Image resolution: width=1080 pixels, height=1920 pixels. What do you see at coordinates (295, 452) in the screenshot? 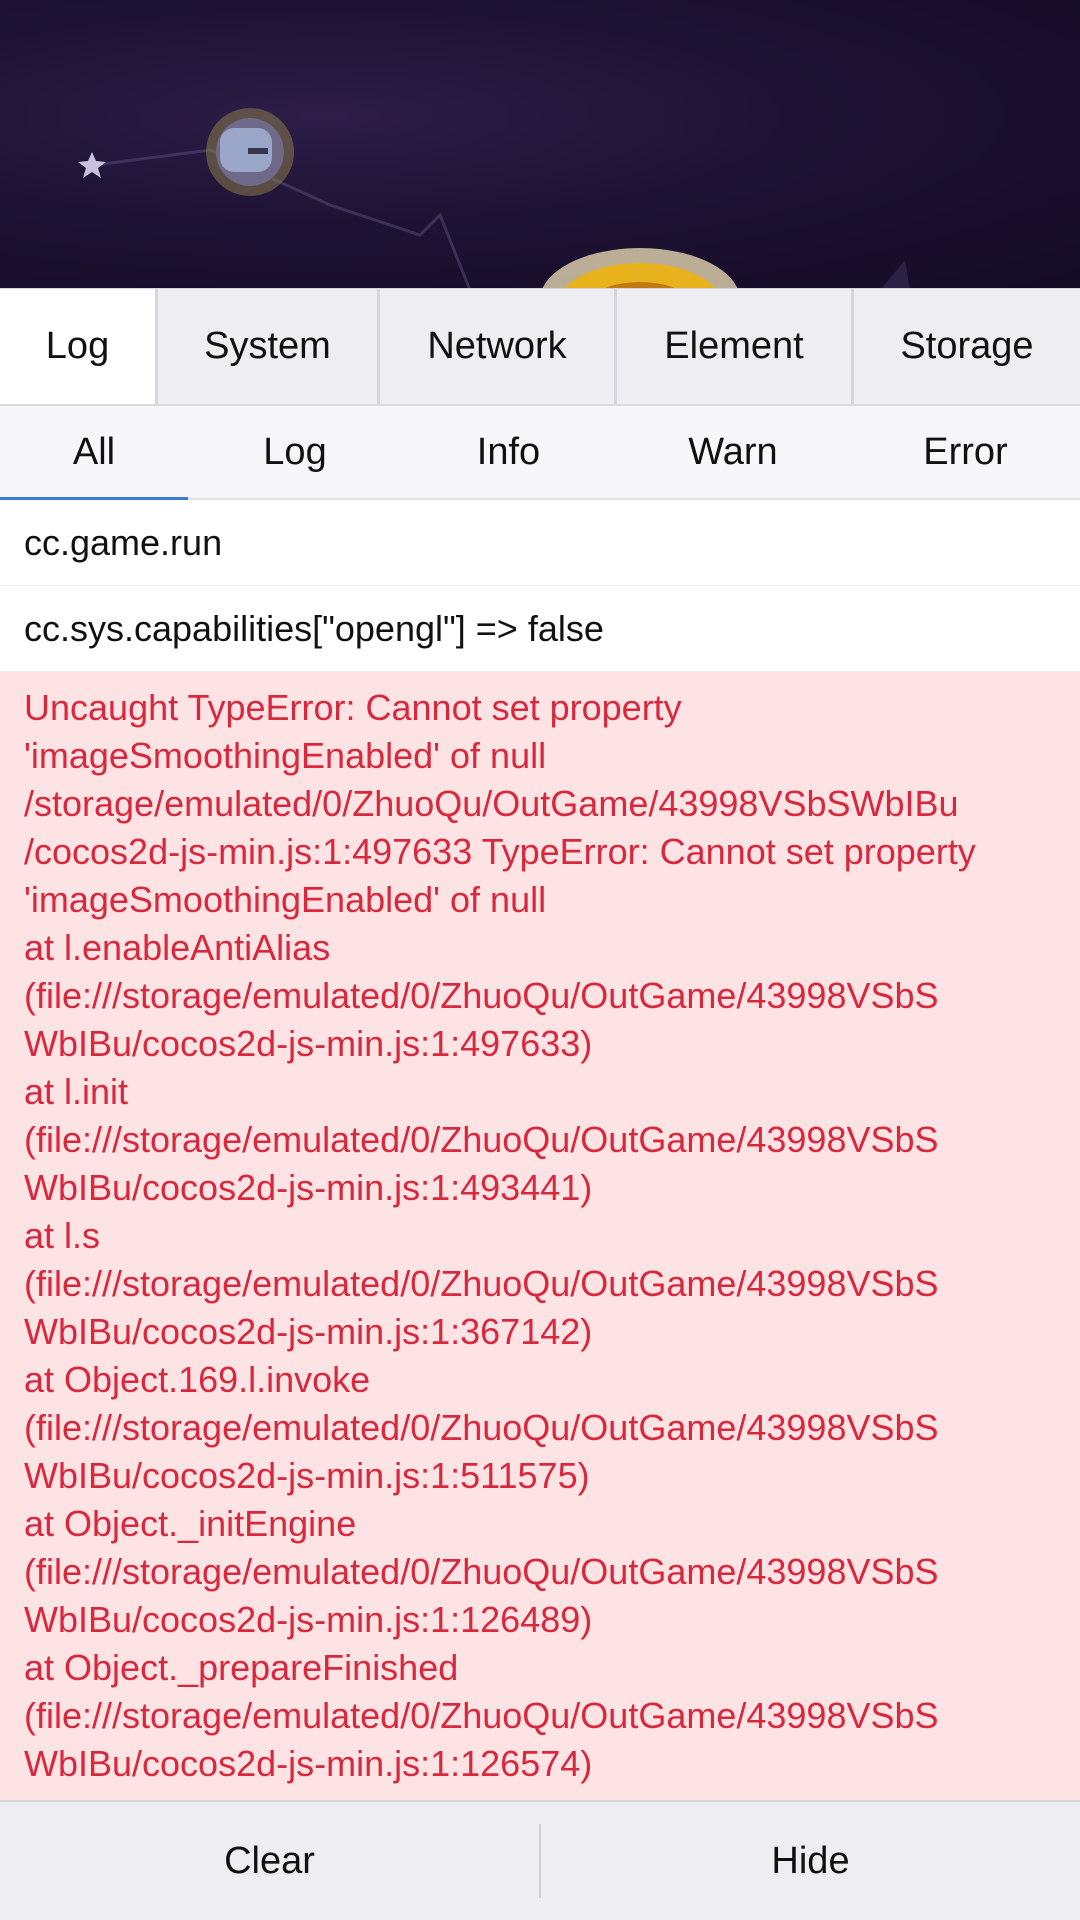
I see `filter-log: Log` at bounding box center [295, 452].